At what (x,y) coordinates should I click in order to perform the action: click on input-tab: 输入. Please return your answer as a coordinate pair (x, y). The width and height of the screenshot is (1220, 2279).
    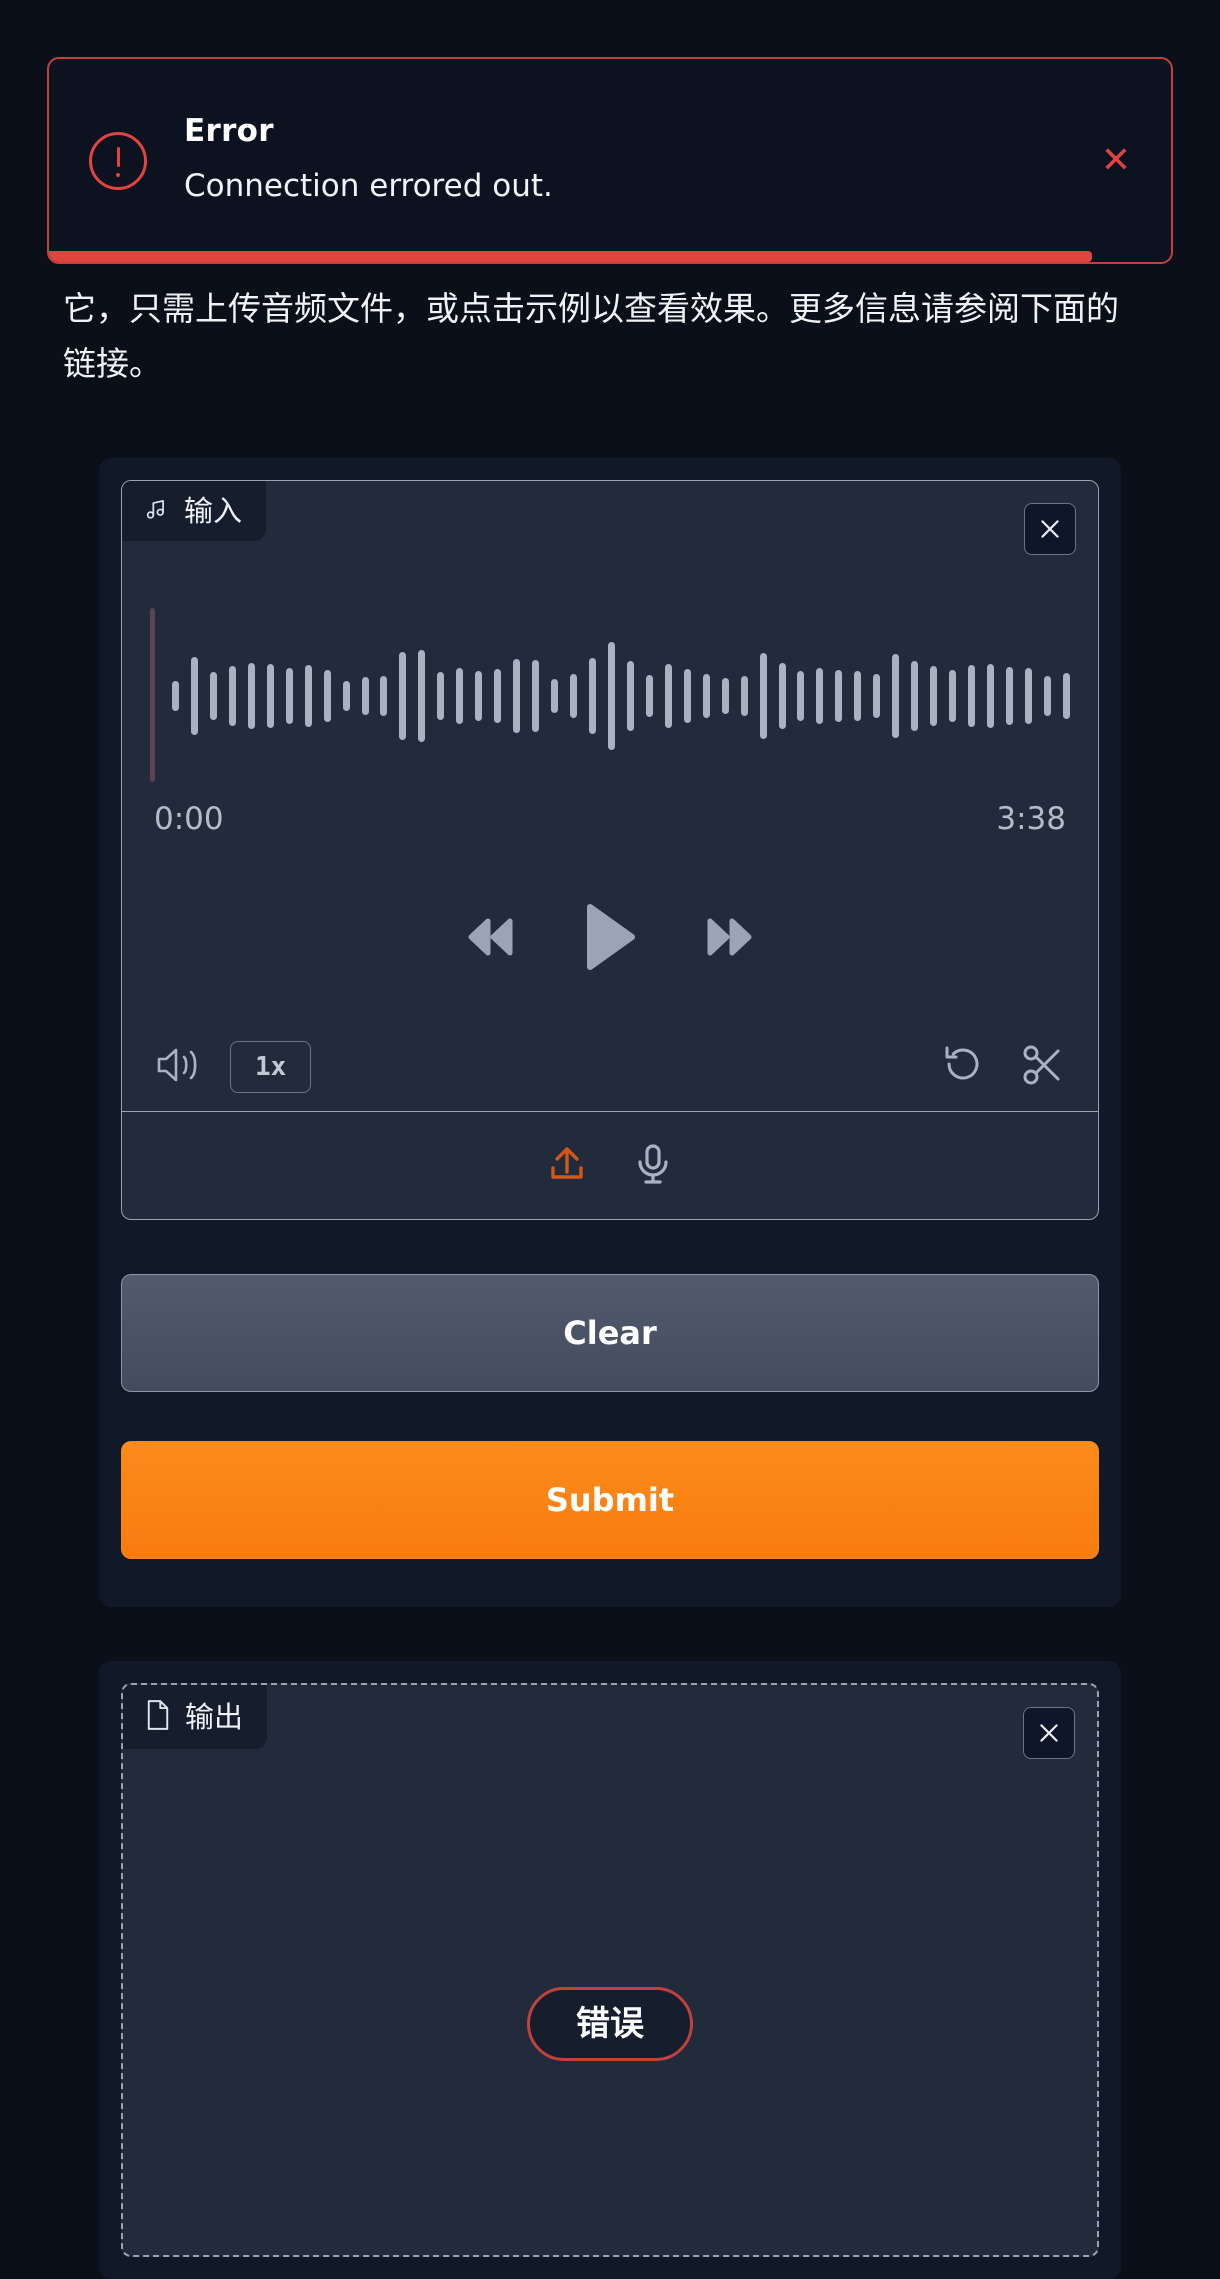
    Looking at the image, I should click on (194, 511).